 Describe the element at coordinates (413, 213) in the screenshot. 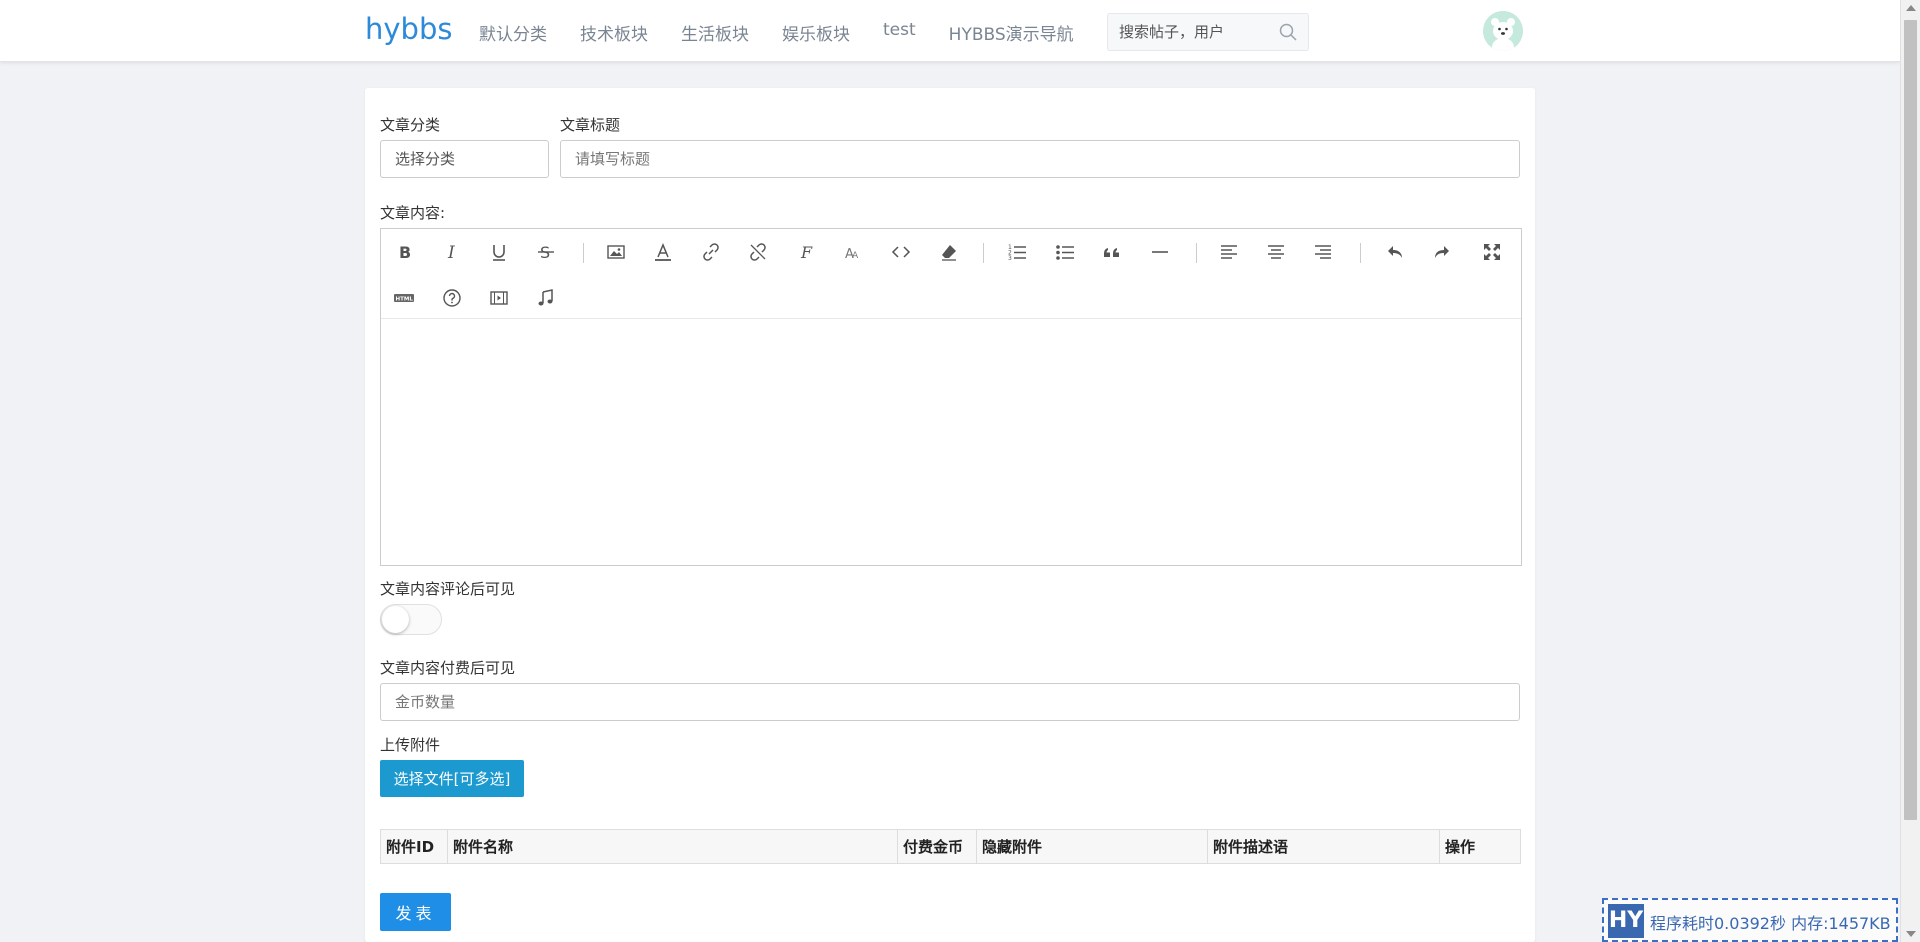

I see `content-label: 文章内容:` at that location.